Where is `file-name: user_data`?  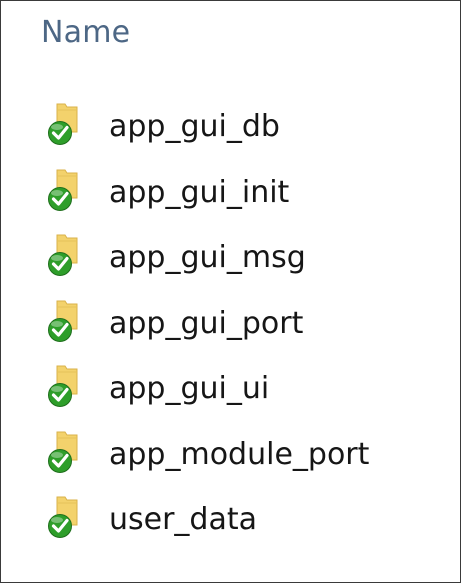 file-name: user_data is located at coordinates (183, 519).